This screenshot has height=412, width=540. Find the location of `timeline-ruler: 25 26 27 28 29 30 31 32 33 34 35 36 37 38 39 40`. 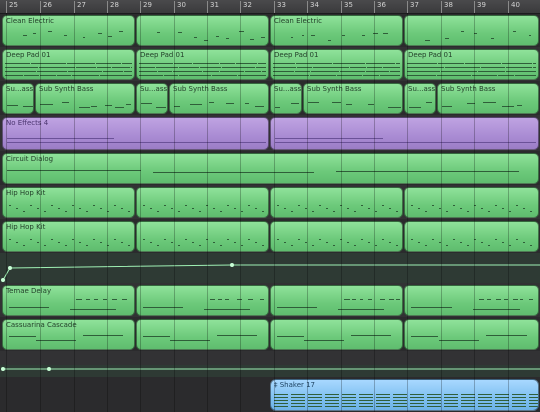

timeline-ruler: 25 26 27 28 29 30 31 32 33 34 35 36 37 38 39 40 is located at coordinates (270, 7).